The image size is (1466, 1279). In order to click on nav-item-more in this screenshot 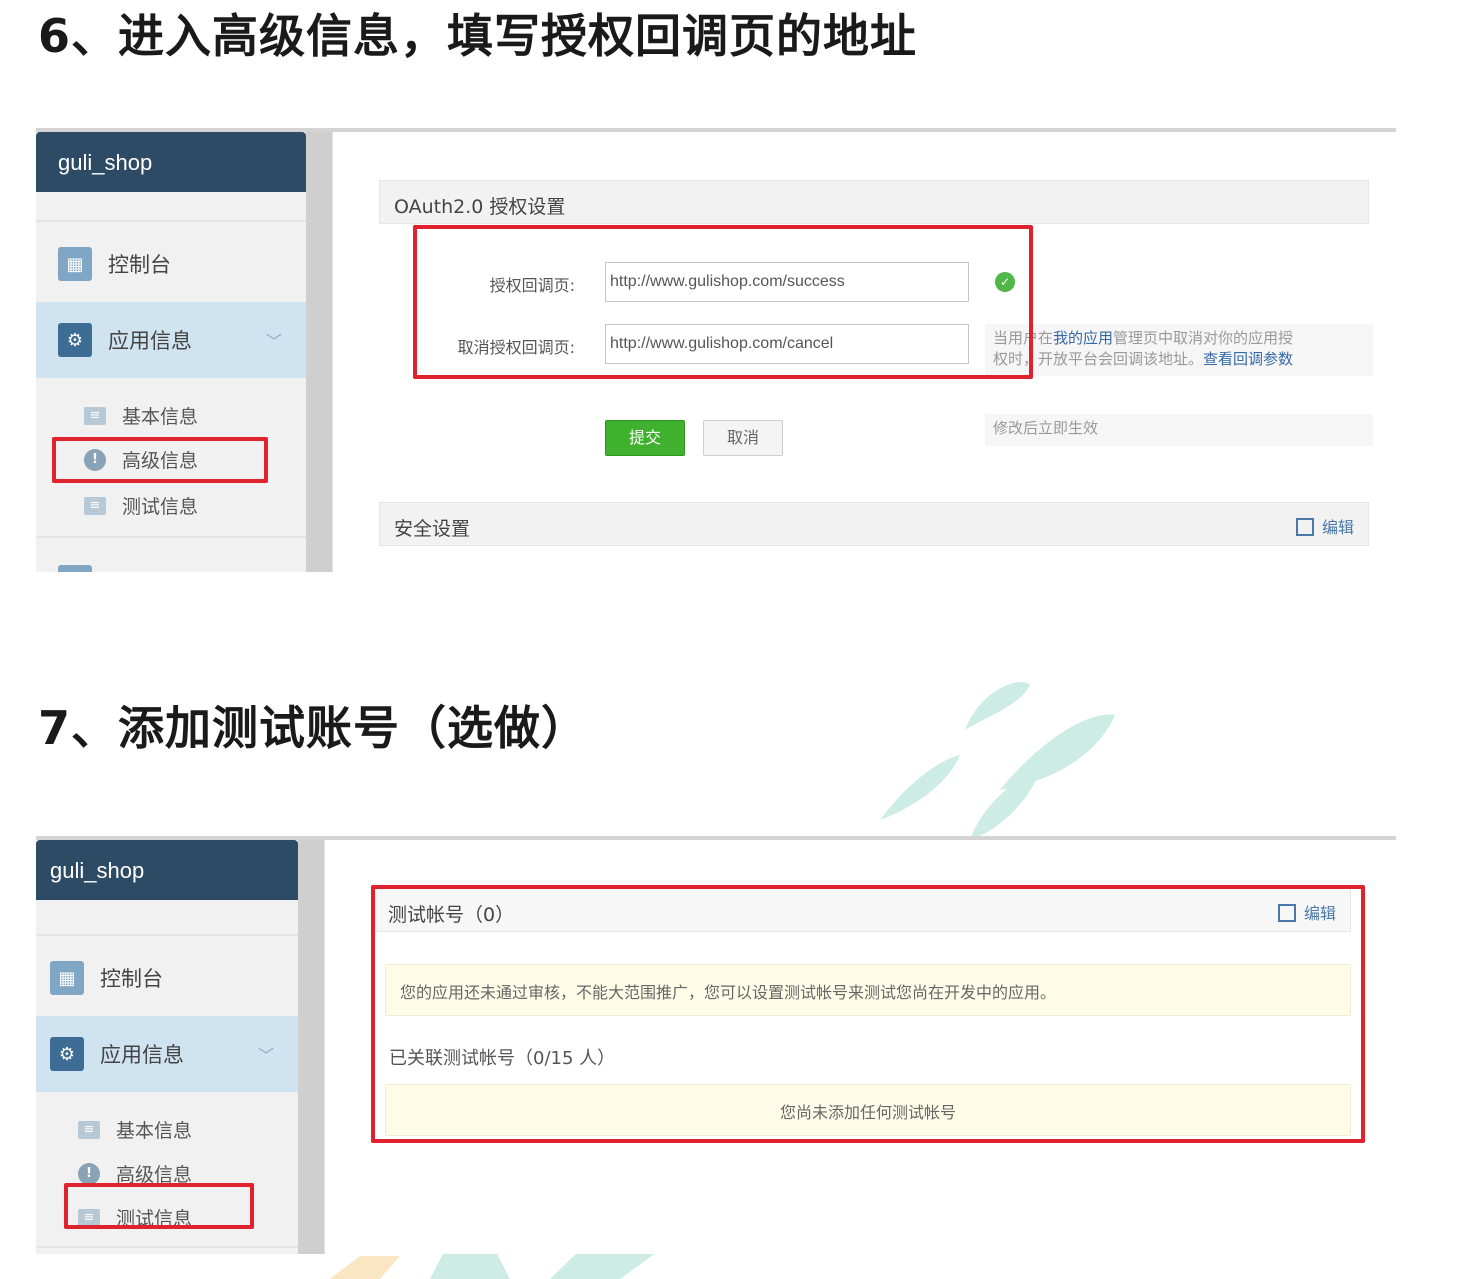, I will do `click(171, 558)`.